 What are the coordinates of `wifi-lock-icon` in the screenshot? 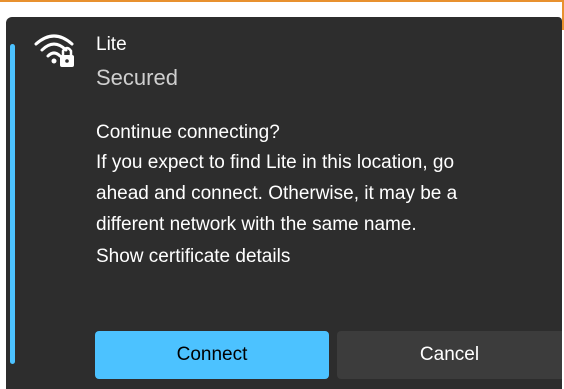 It's located at (56, 50).